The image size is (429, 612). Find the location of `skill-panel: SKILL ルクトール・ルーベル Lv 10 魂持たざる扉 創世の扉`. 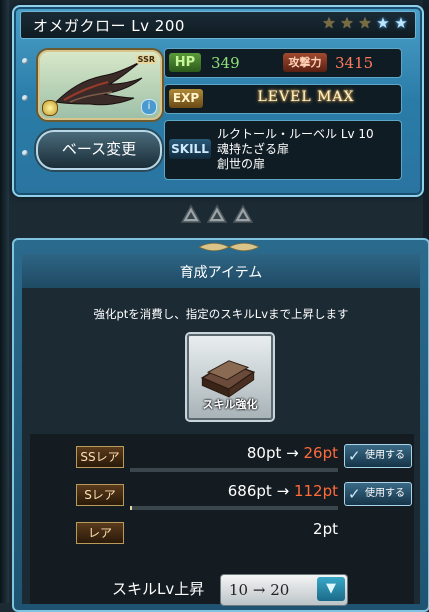

skill-panel: SKILL ルクトール・ルーベル Lv 10 魂持たざる扉 創世の扉 is located at coordinates (283, 150).